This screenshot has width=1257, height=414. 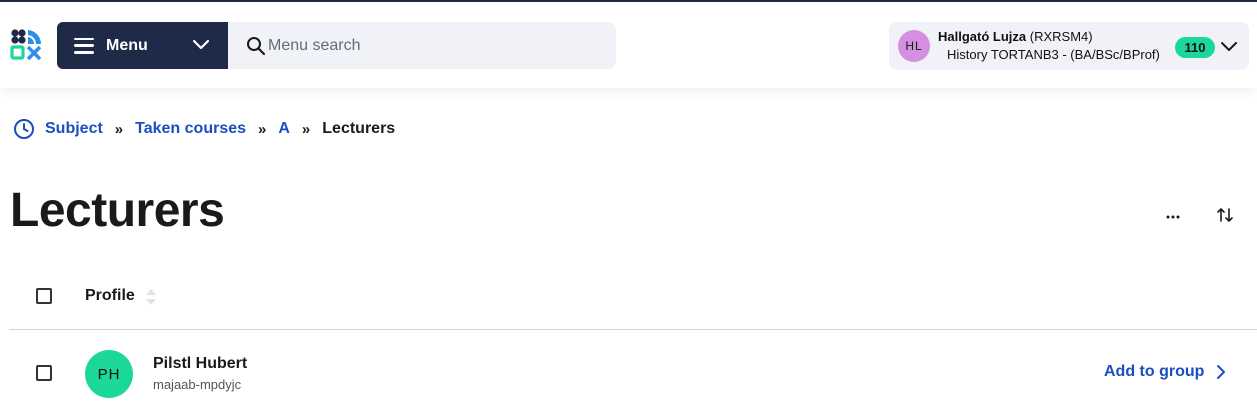 I want to click on search-icon, so click(x=256, y=45).